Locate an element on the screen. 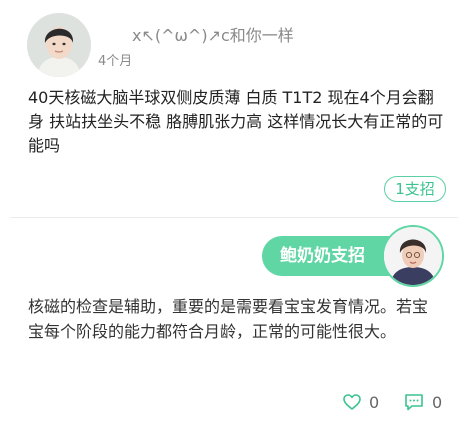  user-avatar-image is located at coordinates (59, 45).